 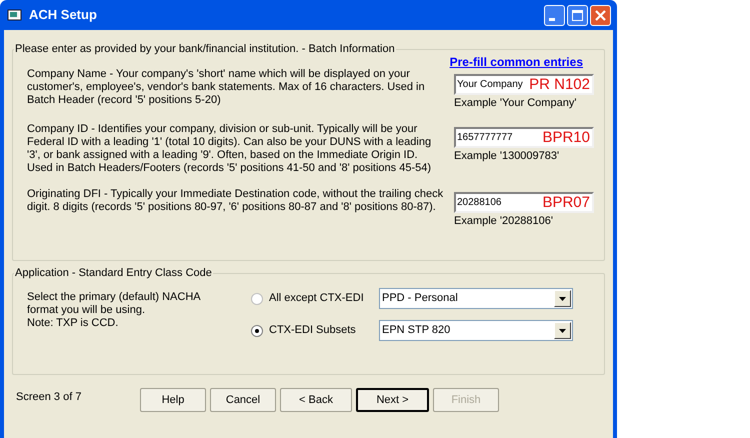 I want to click on prefill-link: Pre-fill common entries, so click(x=516, y=62).